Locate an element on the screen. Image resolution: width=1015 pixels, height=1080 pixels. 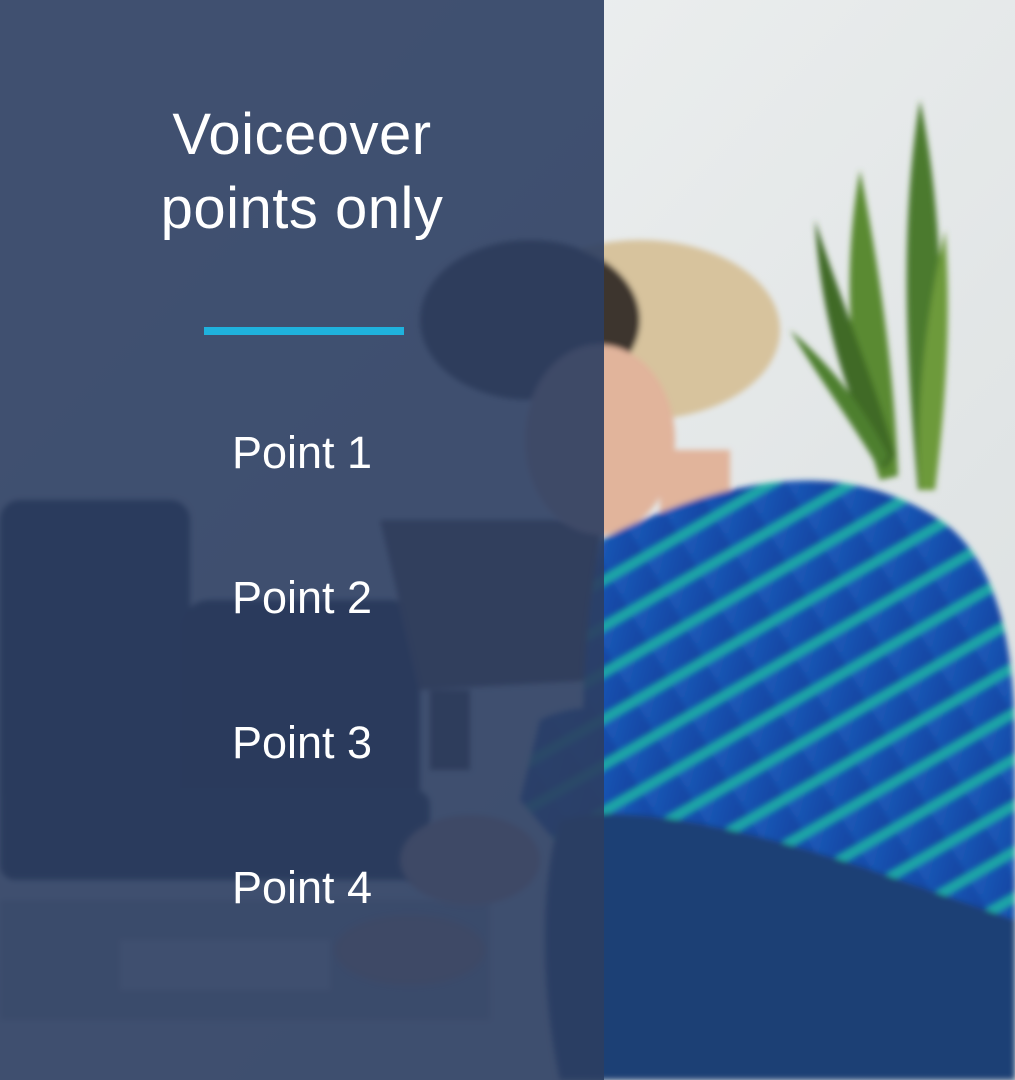
point-item: Point 1 is located at coordinates (302, 452).